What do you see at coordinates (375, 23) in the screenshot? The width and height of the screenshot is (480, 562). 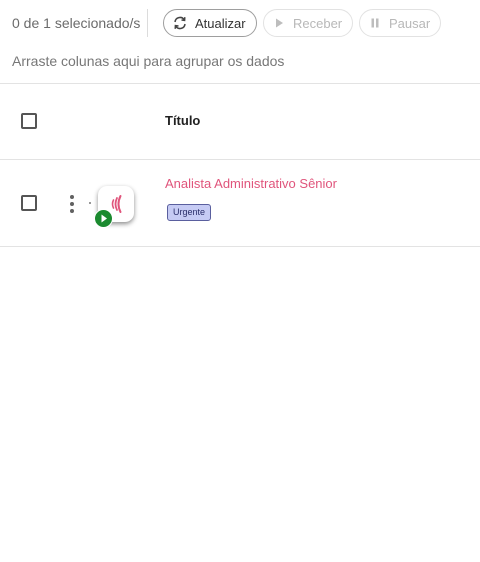 I see `pause-icon` at bounding box center [375, 23].